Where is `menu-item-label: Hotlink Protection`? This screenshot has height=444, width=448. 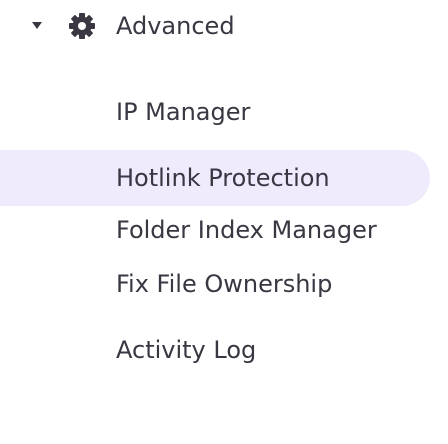
menu-item-label: Hotlink Protection is located at coordinates (223, 178).